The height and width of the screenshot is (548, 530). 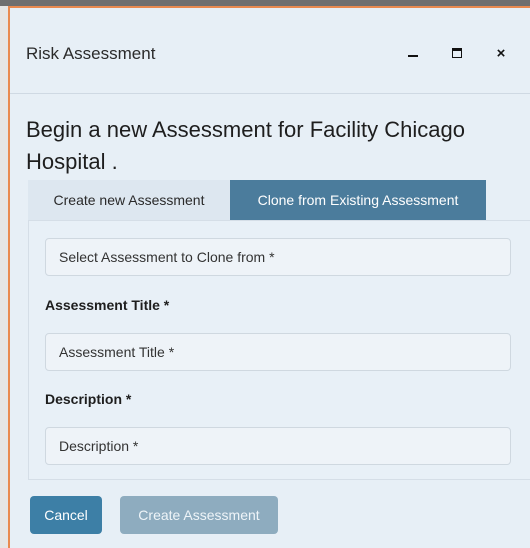 I want to click on minimize-button, so click(x=413, y=53).